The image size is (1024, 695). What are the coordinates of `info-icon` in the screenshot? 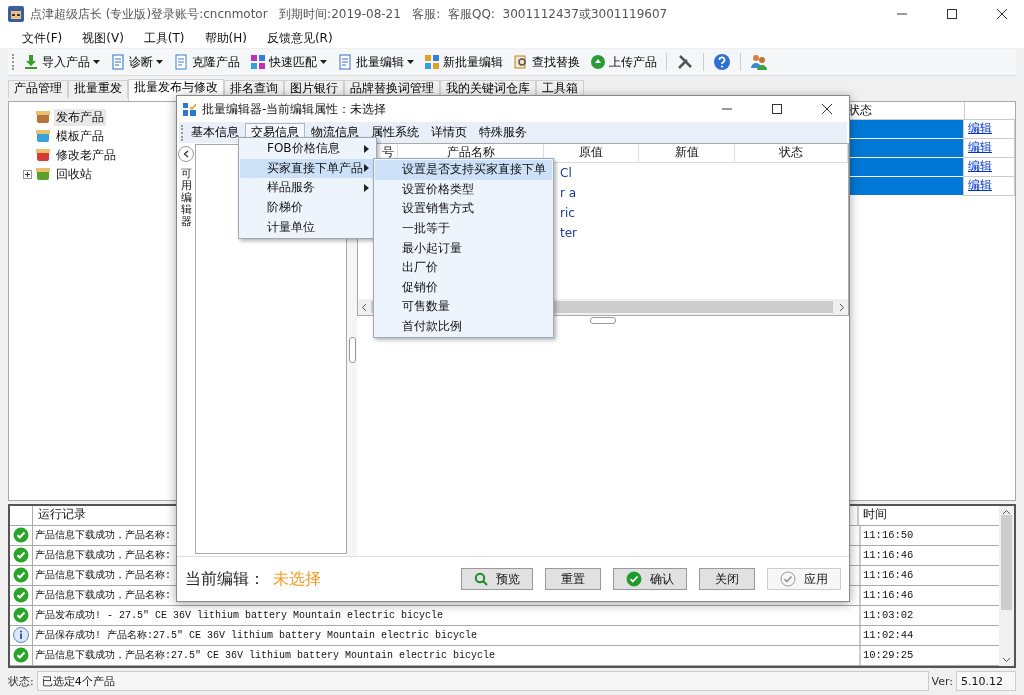 It's located at (21, 635).